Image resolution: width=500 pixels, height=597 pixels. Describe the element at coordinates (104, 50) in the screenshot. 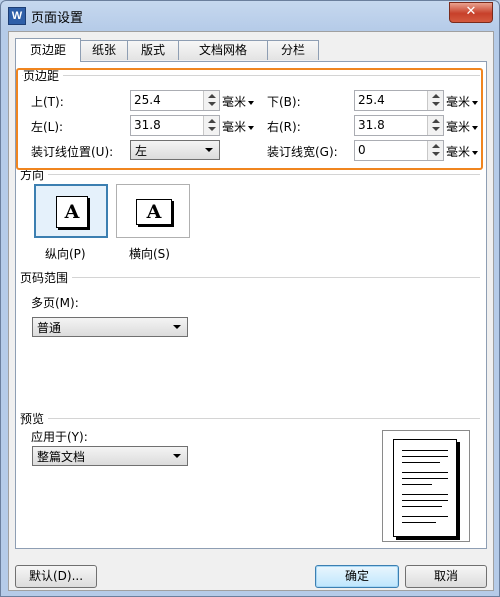

I see `tab-paper: 纸张` at that location.